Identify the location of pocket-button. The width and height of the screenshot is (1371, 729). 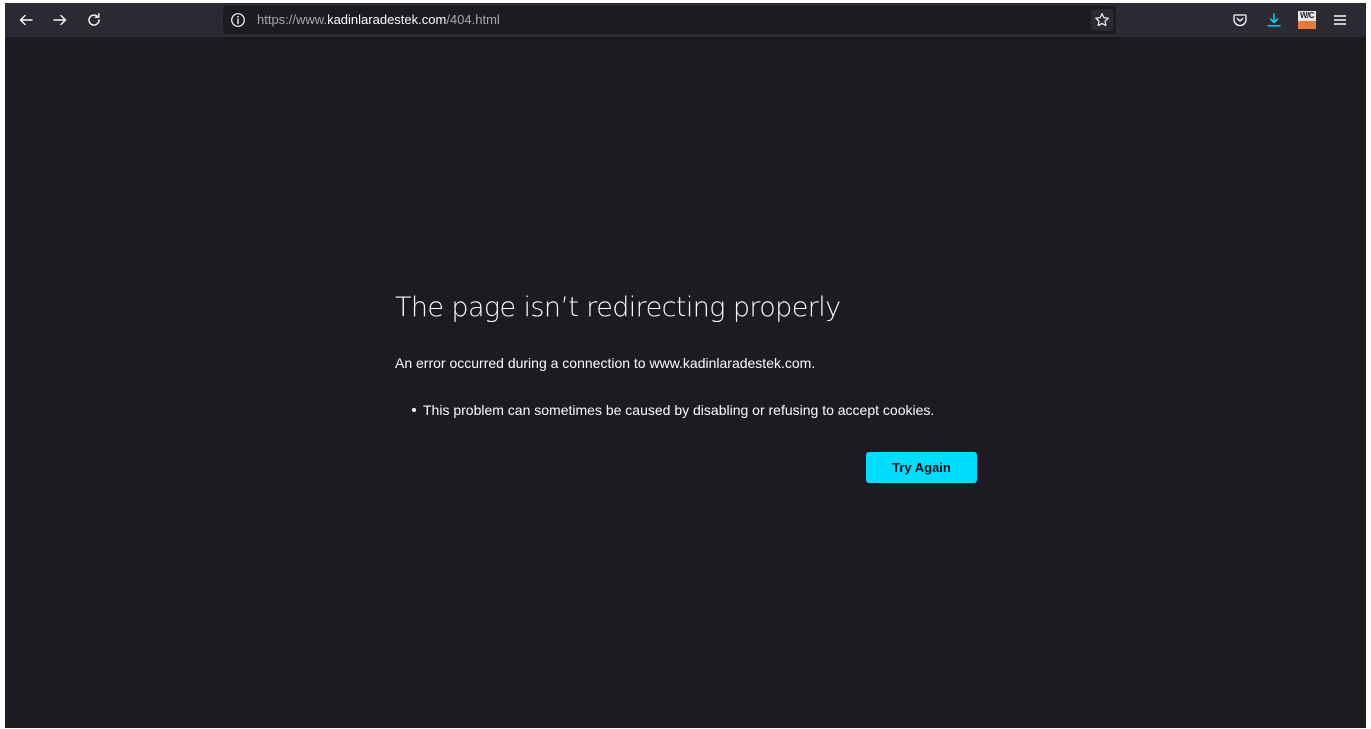
(1240, 20).